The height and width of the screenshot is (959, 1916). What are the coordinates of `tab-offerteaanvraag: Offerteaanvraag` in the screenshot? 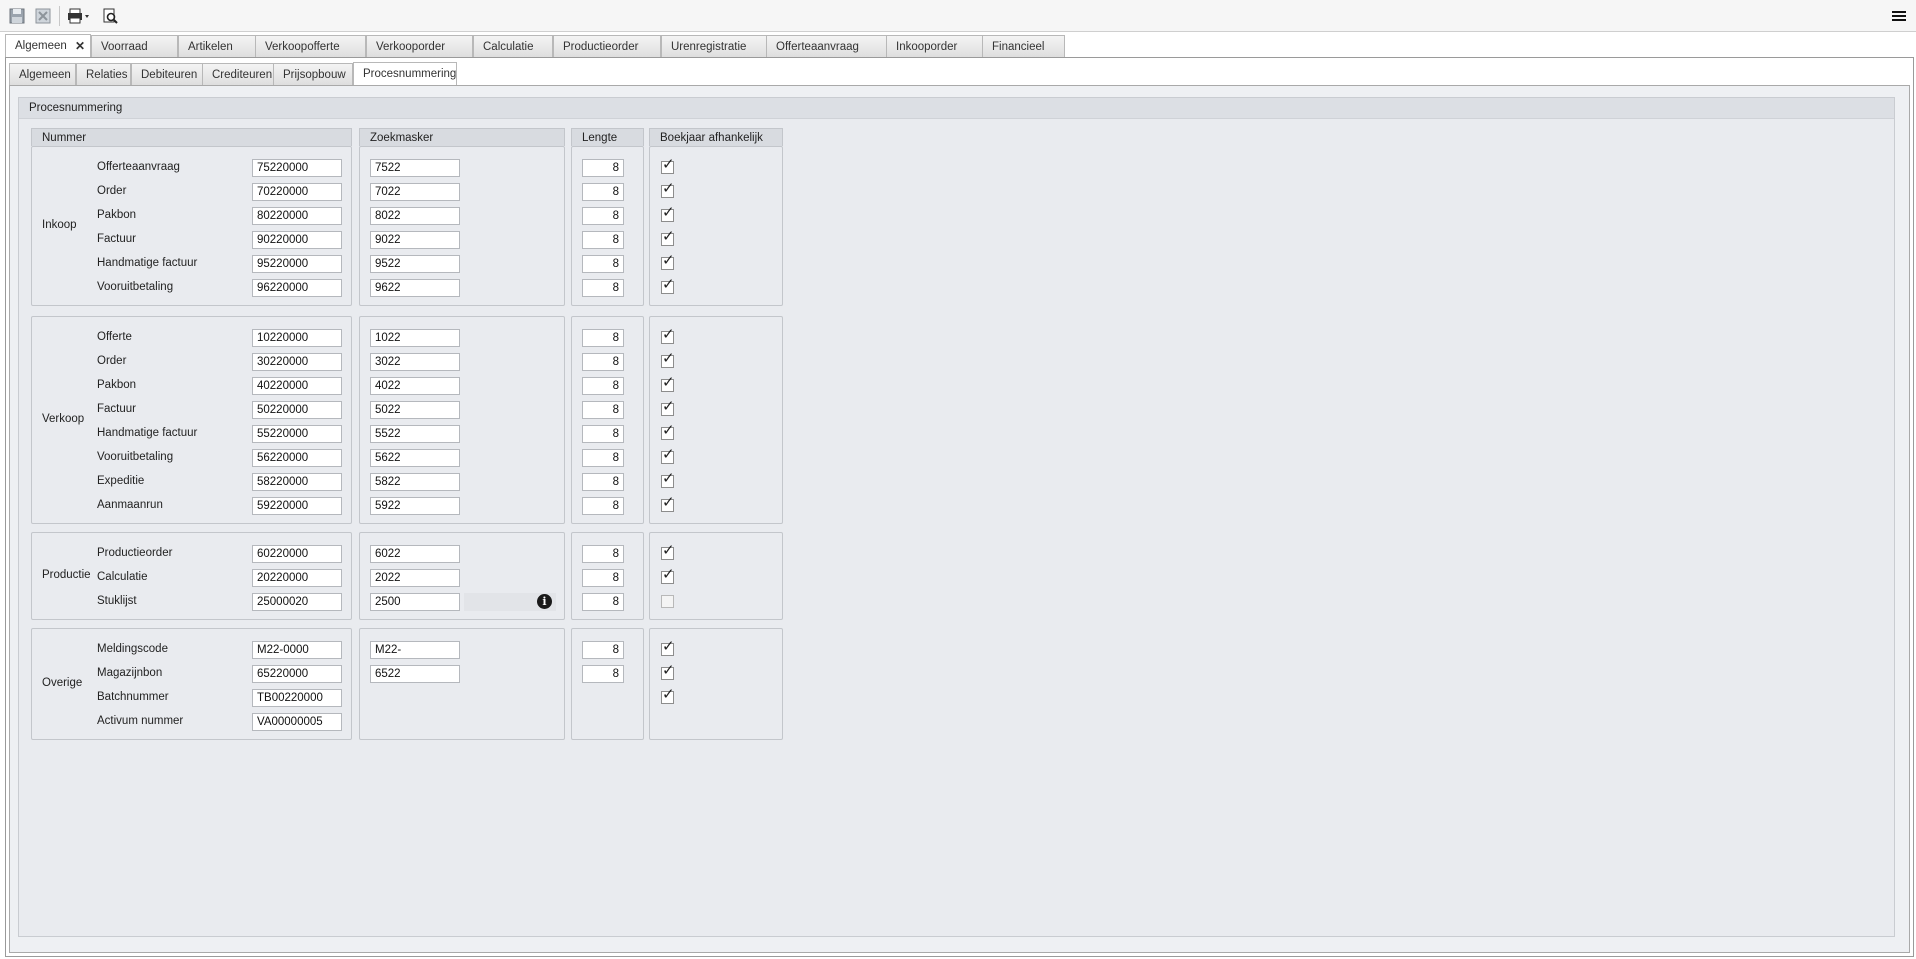 It's located at (828, 46).